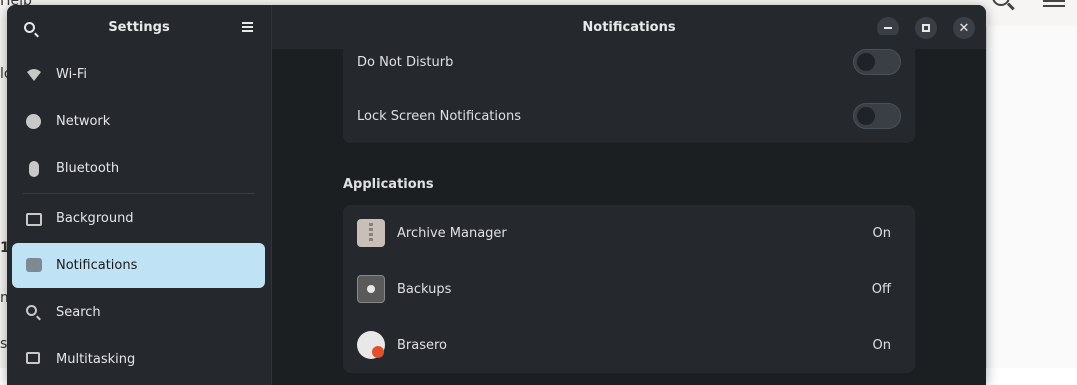  Describe the element at coordinates (877, 62) in the screenshot. I see `do-not-disturb-toggle` at that location.